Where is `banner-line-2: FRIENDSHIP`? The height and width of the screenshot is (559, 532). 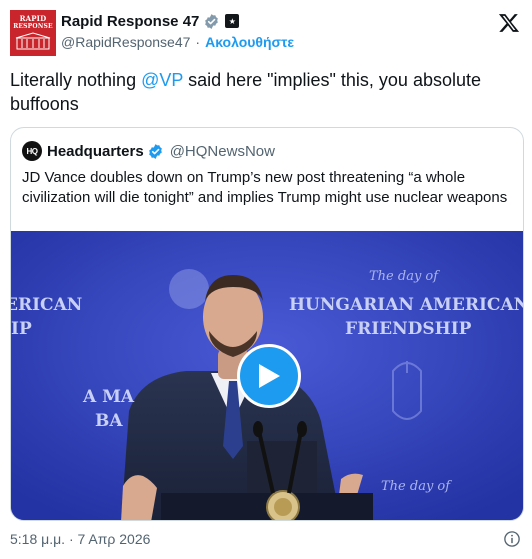
banner-line-2: FRIENDSHIP is located at coordinates (408, 329).